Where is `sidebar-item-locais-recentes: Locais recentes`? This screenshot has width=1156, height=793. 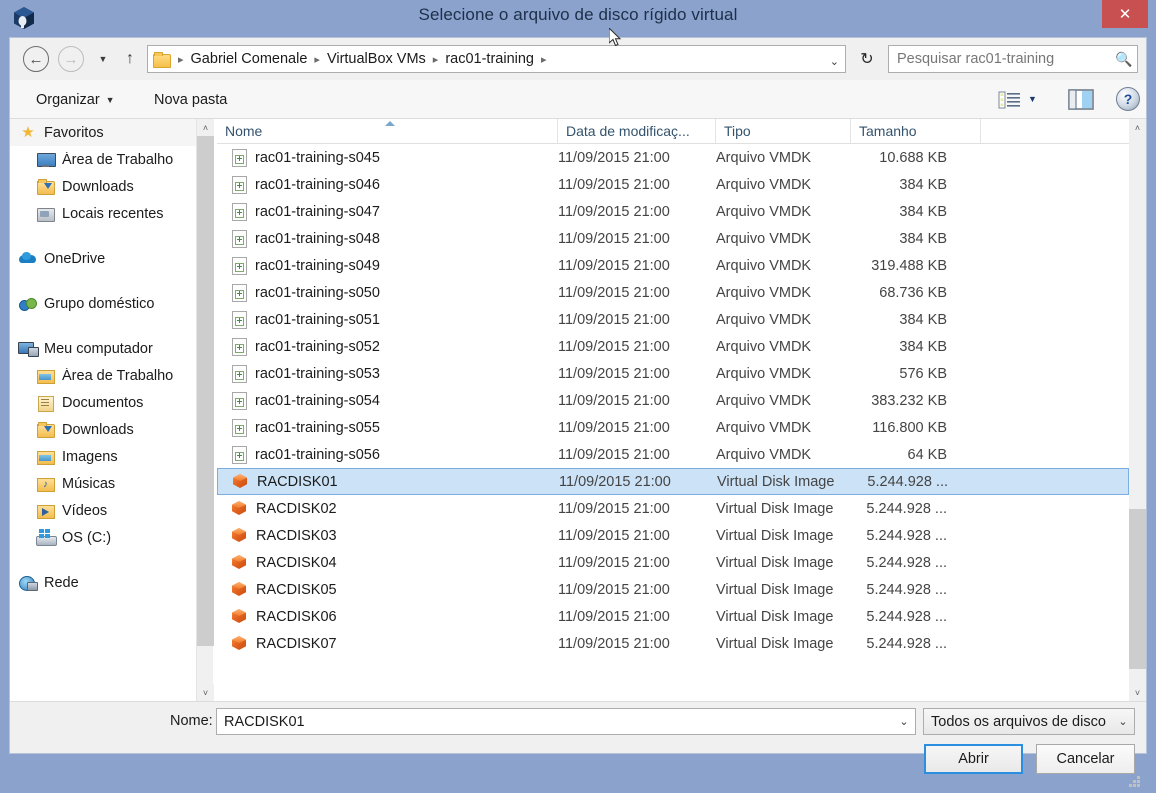 sidebar-item-locais-recentes: Locais recentes is located at coordinates (103, 213).